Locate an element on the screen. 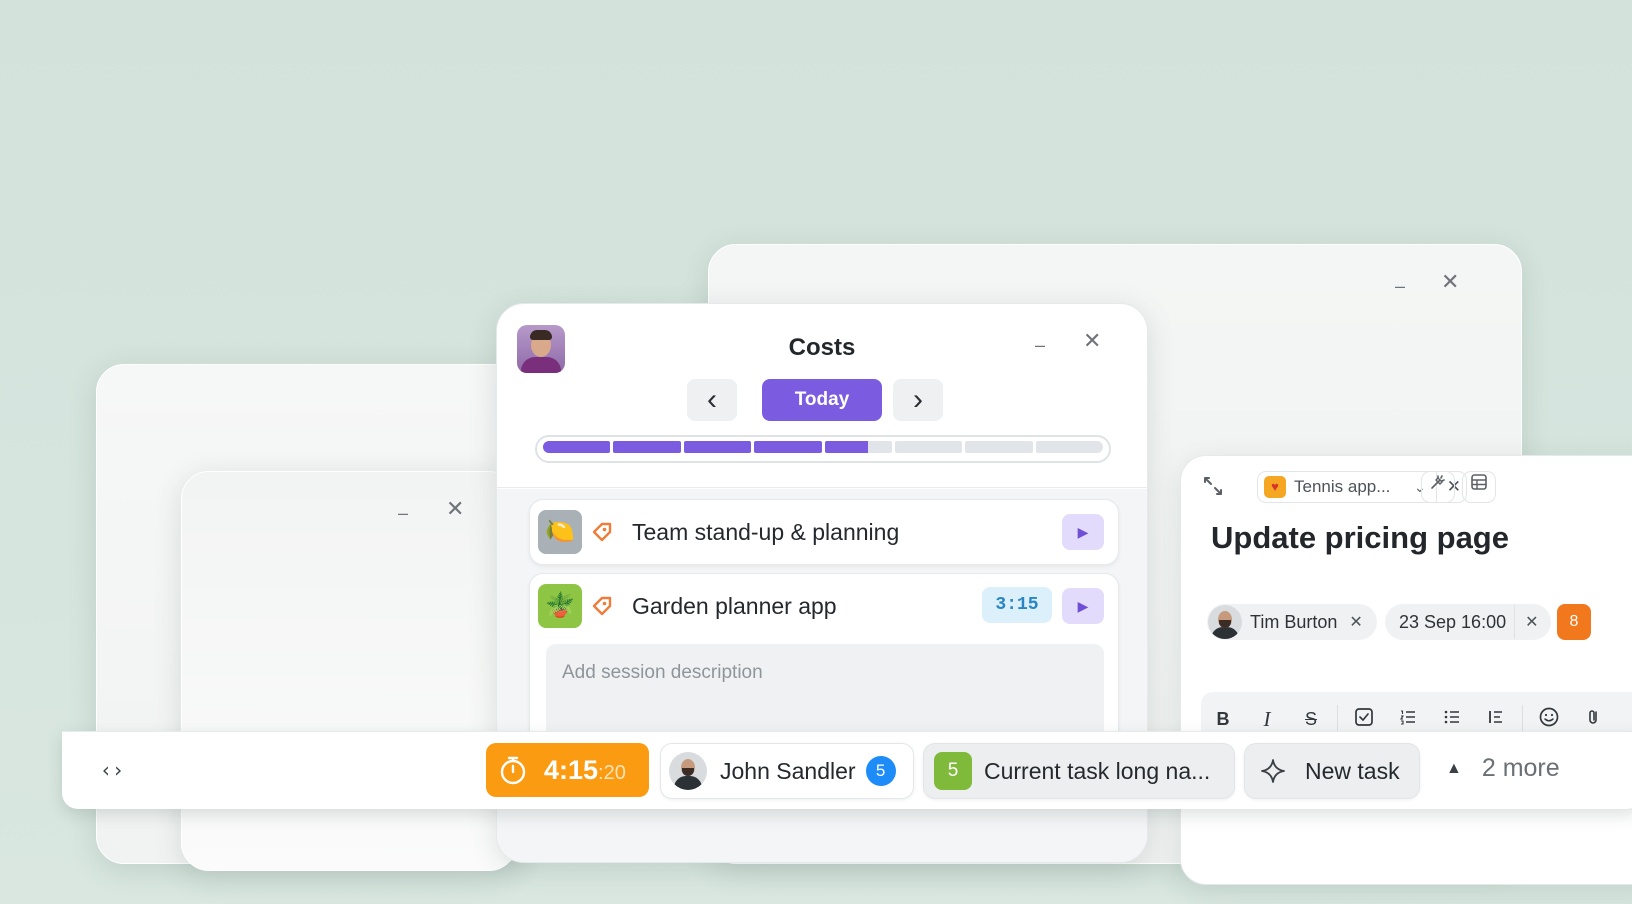 This screenshot has width=1632, height=904. timer-seconds: :20 is located at coordinates (612, 772).